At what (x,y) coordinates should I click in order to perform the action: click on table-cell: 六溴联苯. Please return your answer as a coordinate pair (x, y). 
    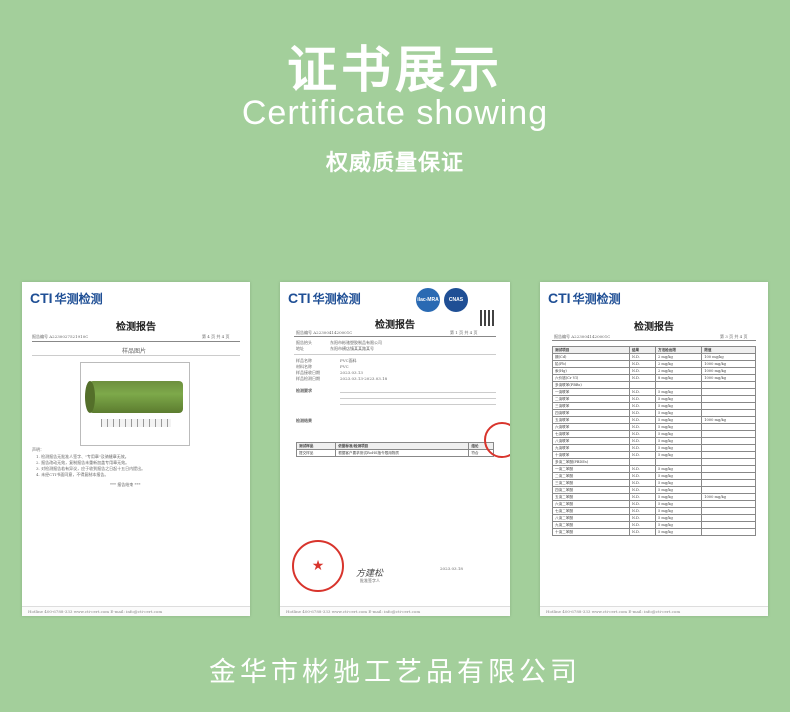
    Looking at the image, I should click on (591, 427).